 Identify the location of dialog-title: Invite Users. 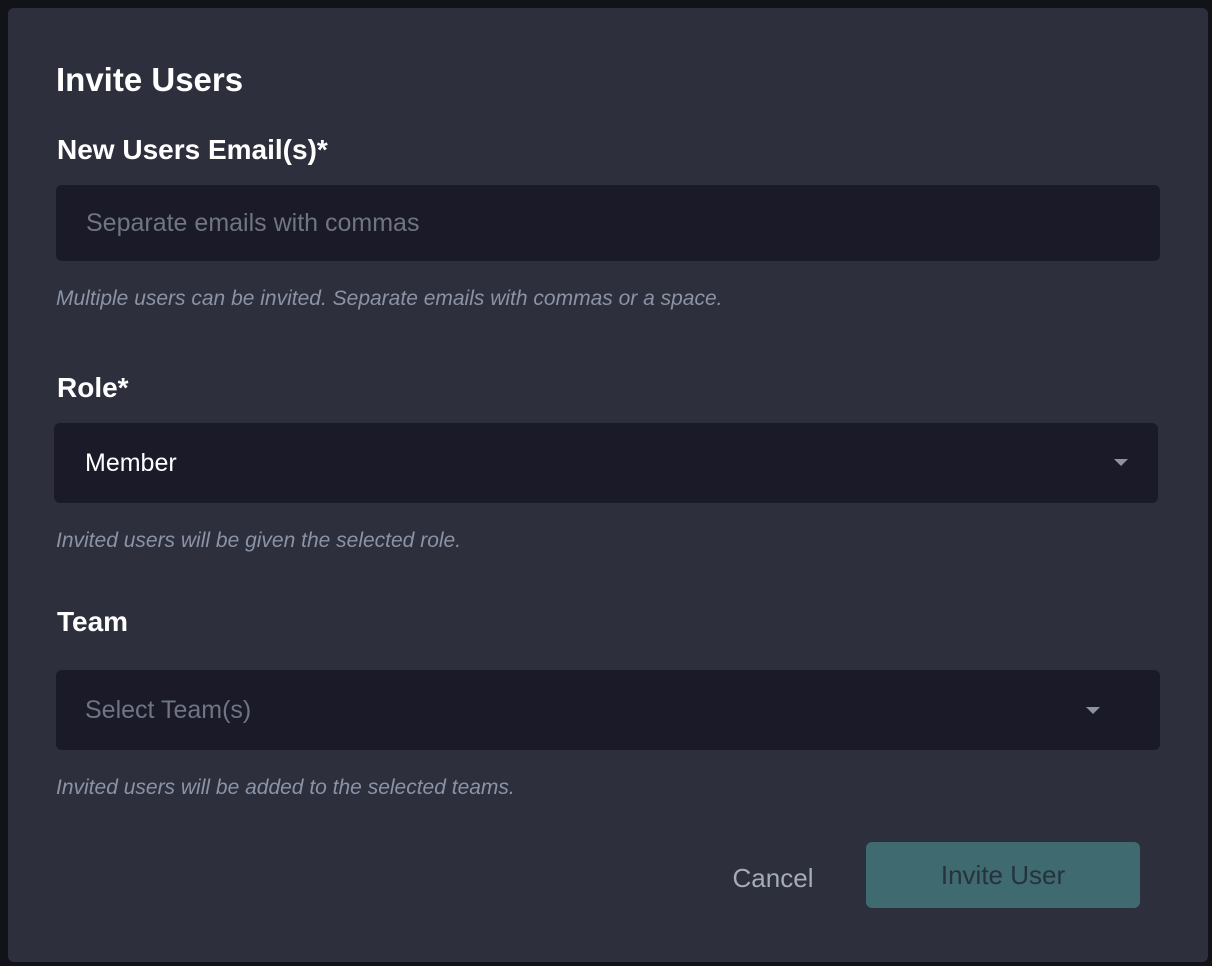
(150, 79).